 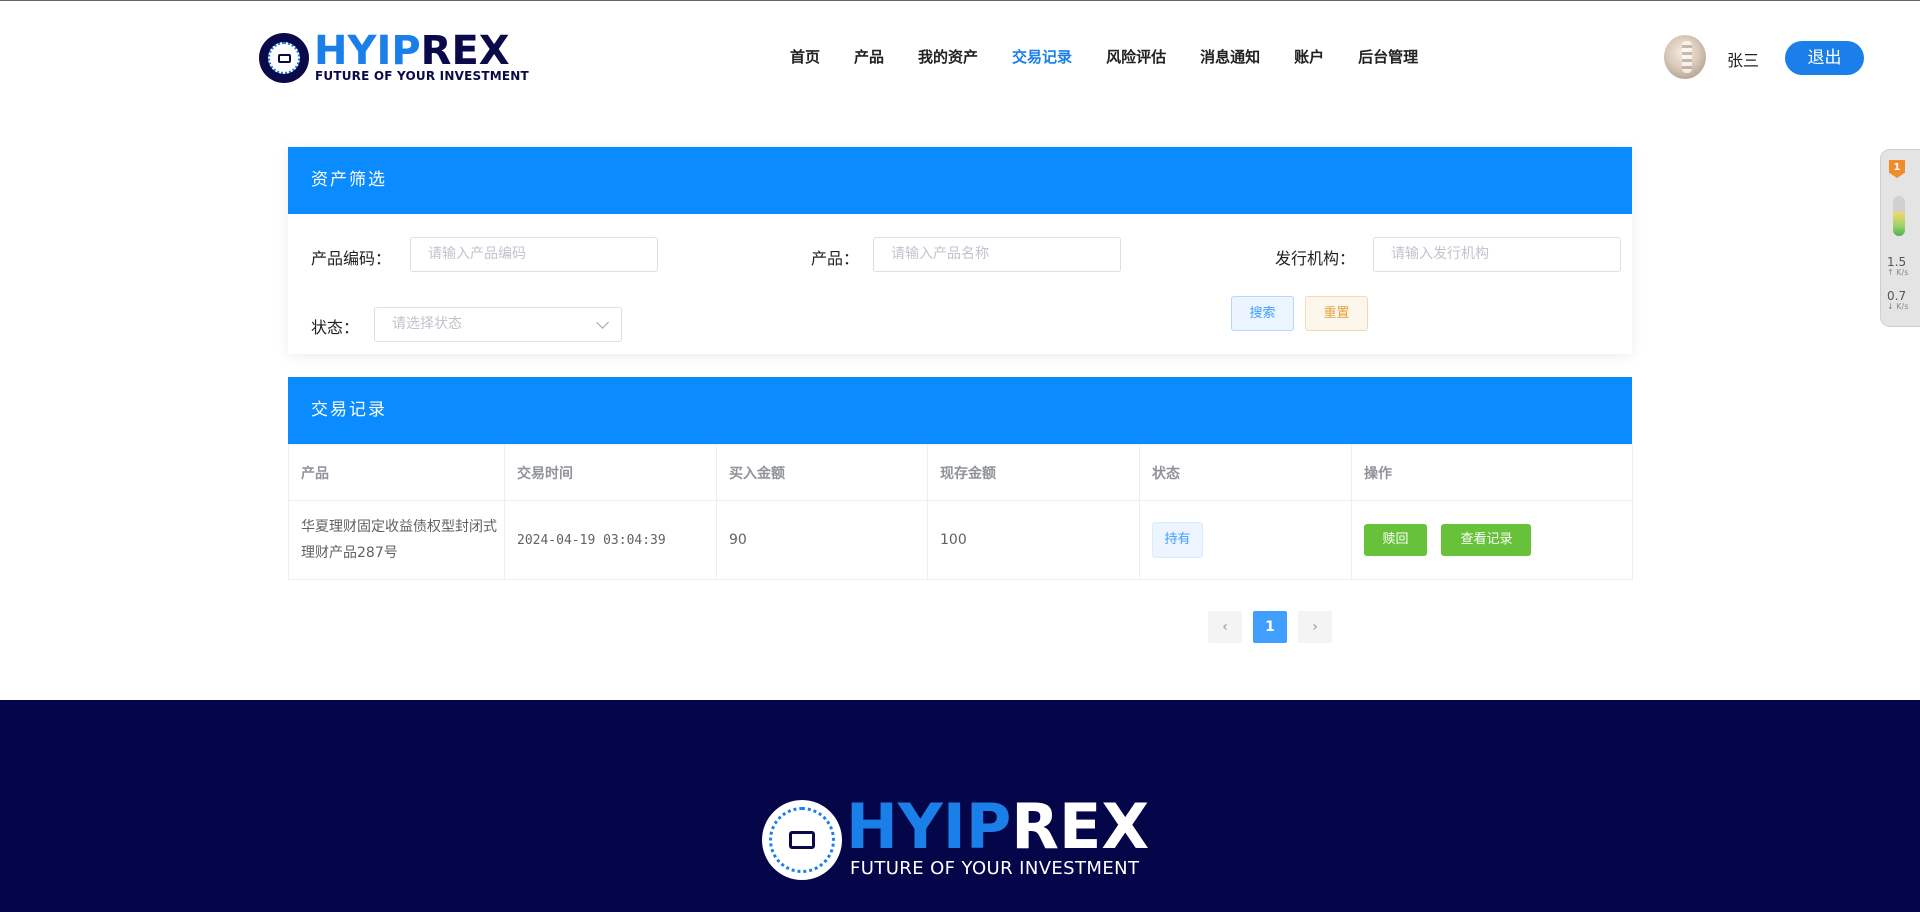 What do you see at coordinates (802, 840) in the screenshot?
I see `footer-logo-coin-icon` at bounding box center [802, 840].